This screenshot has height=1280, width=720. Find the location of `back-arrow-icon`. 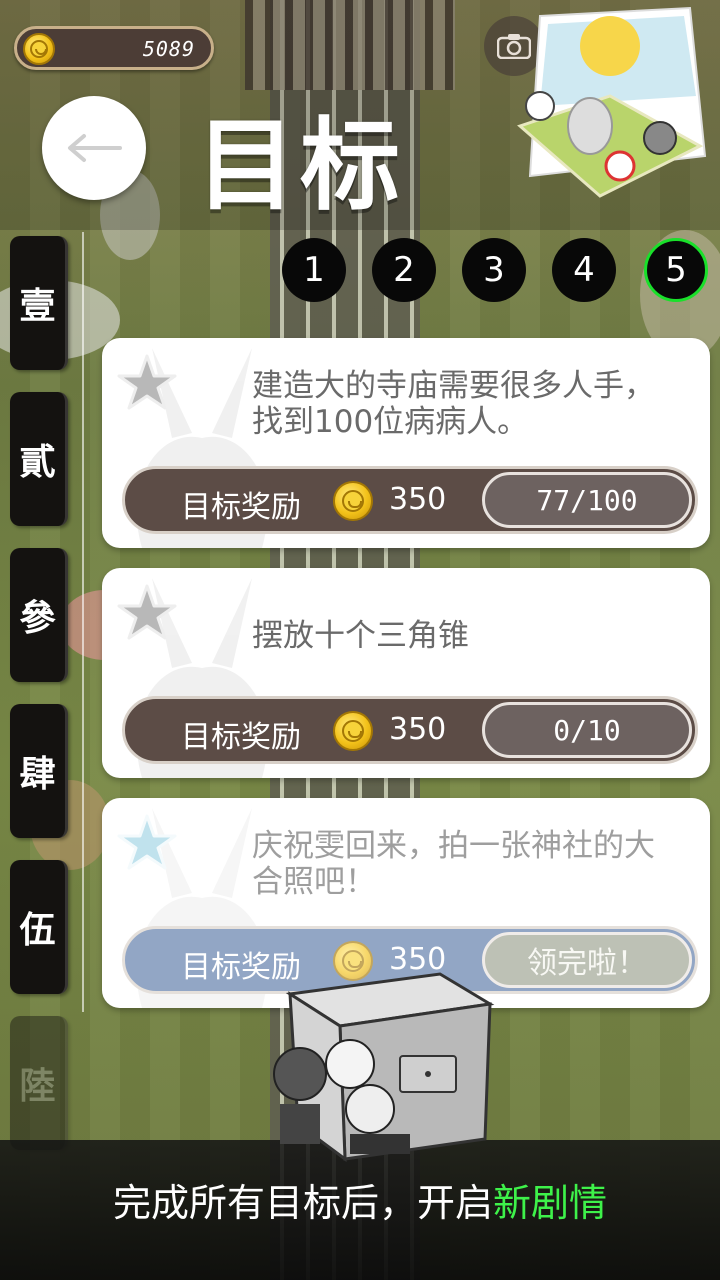

back-arrow-icon is located at coordinates (95, 148).